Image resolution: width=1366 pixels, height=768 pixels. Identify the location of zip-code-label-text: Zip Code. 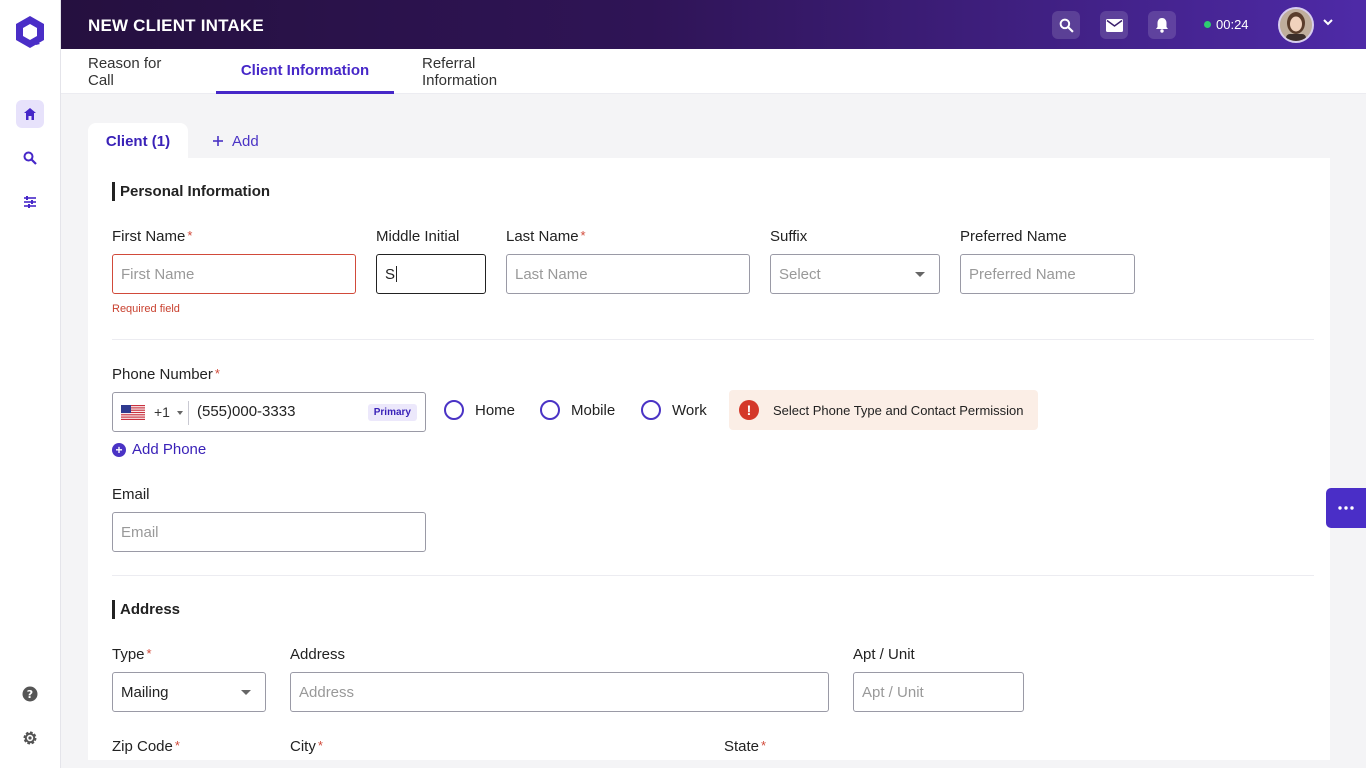
(142, 746).